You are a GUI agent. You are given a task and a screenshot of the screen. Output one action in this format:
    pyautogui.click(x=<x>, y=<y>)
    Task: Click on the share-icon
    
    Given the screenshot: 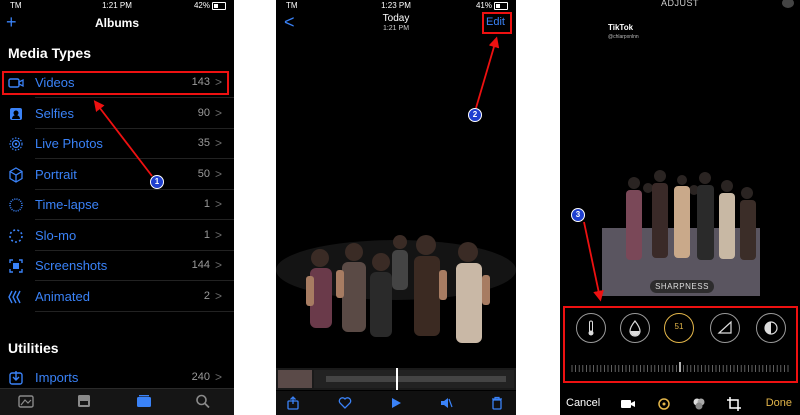 What is the action you would take?
    pyautogui.click(x=293, y=403)
    